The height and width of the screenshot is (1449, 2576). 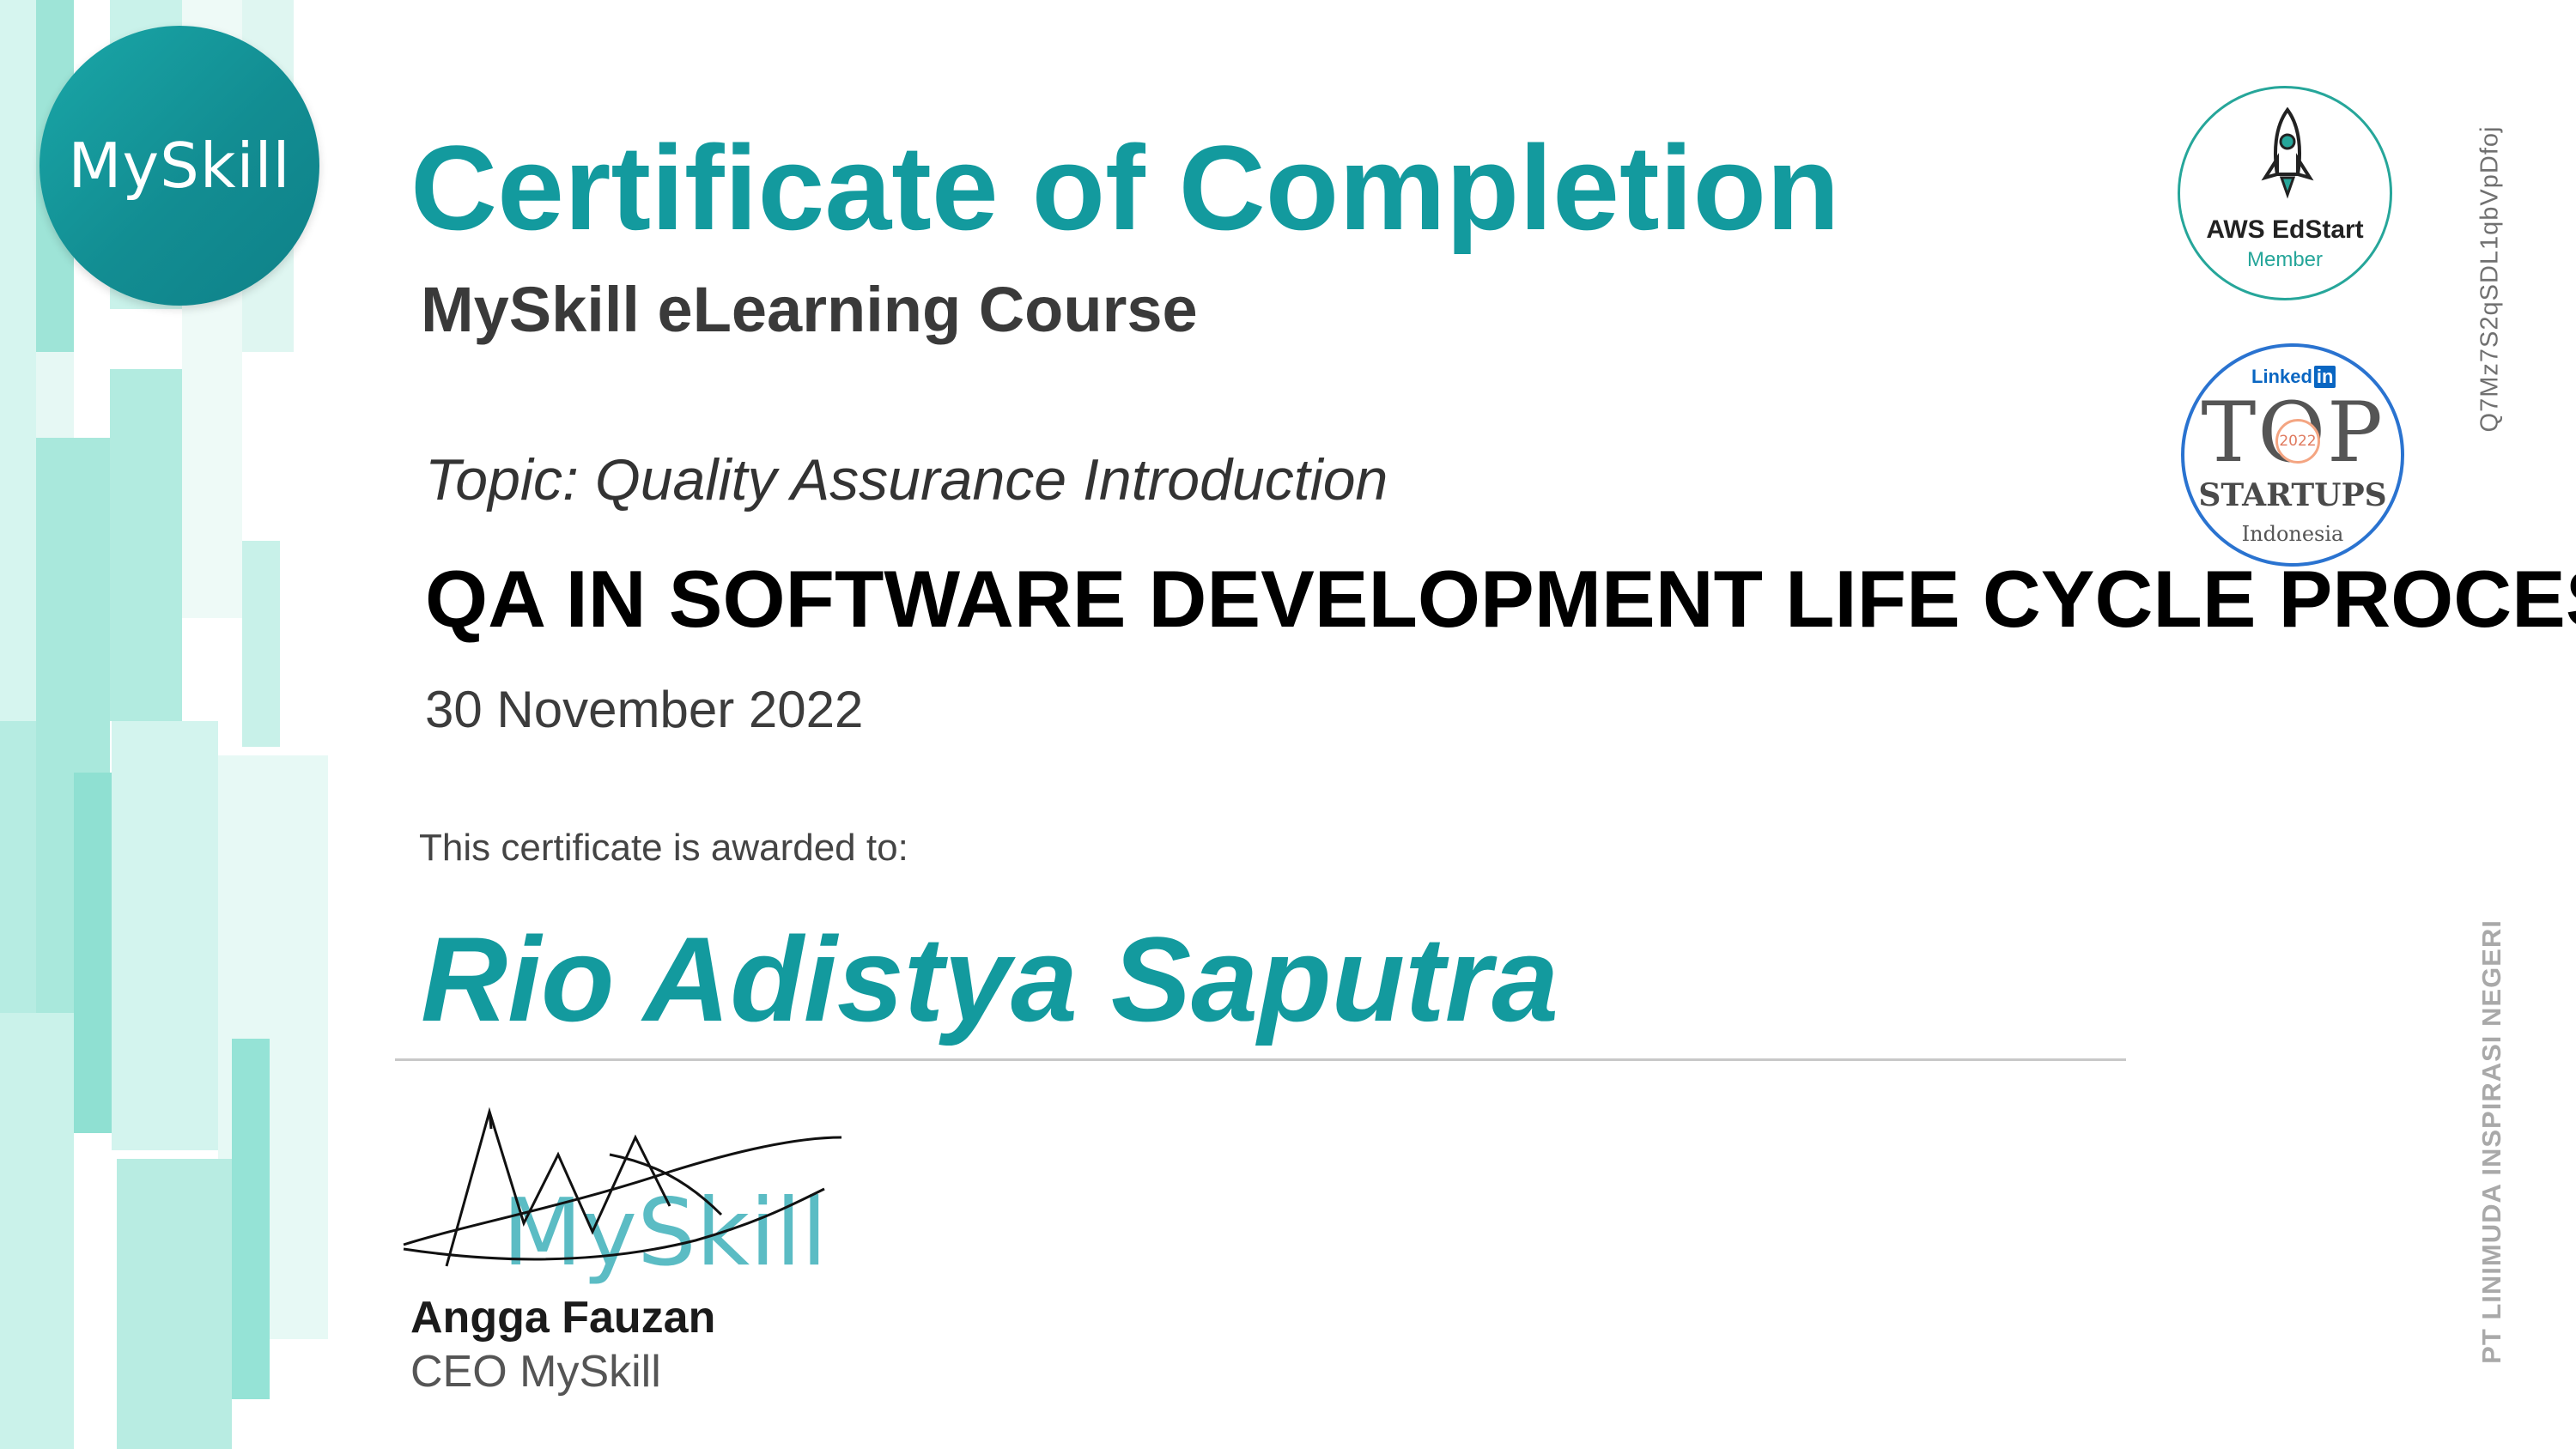 What do you see at coordinates (990, 979) in the screenshot?
I see `recipient-name: Rio Adistya Saputra` at bounding box center [990, 979].